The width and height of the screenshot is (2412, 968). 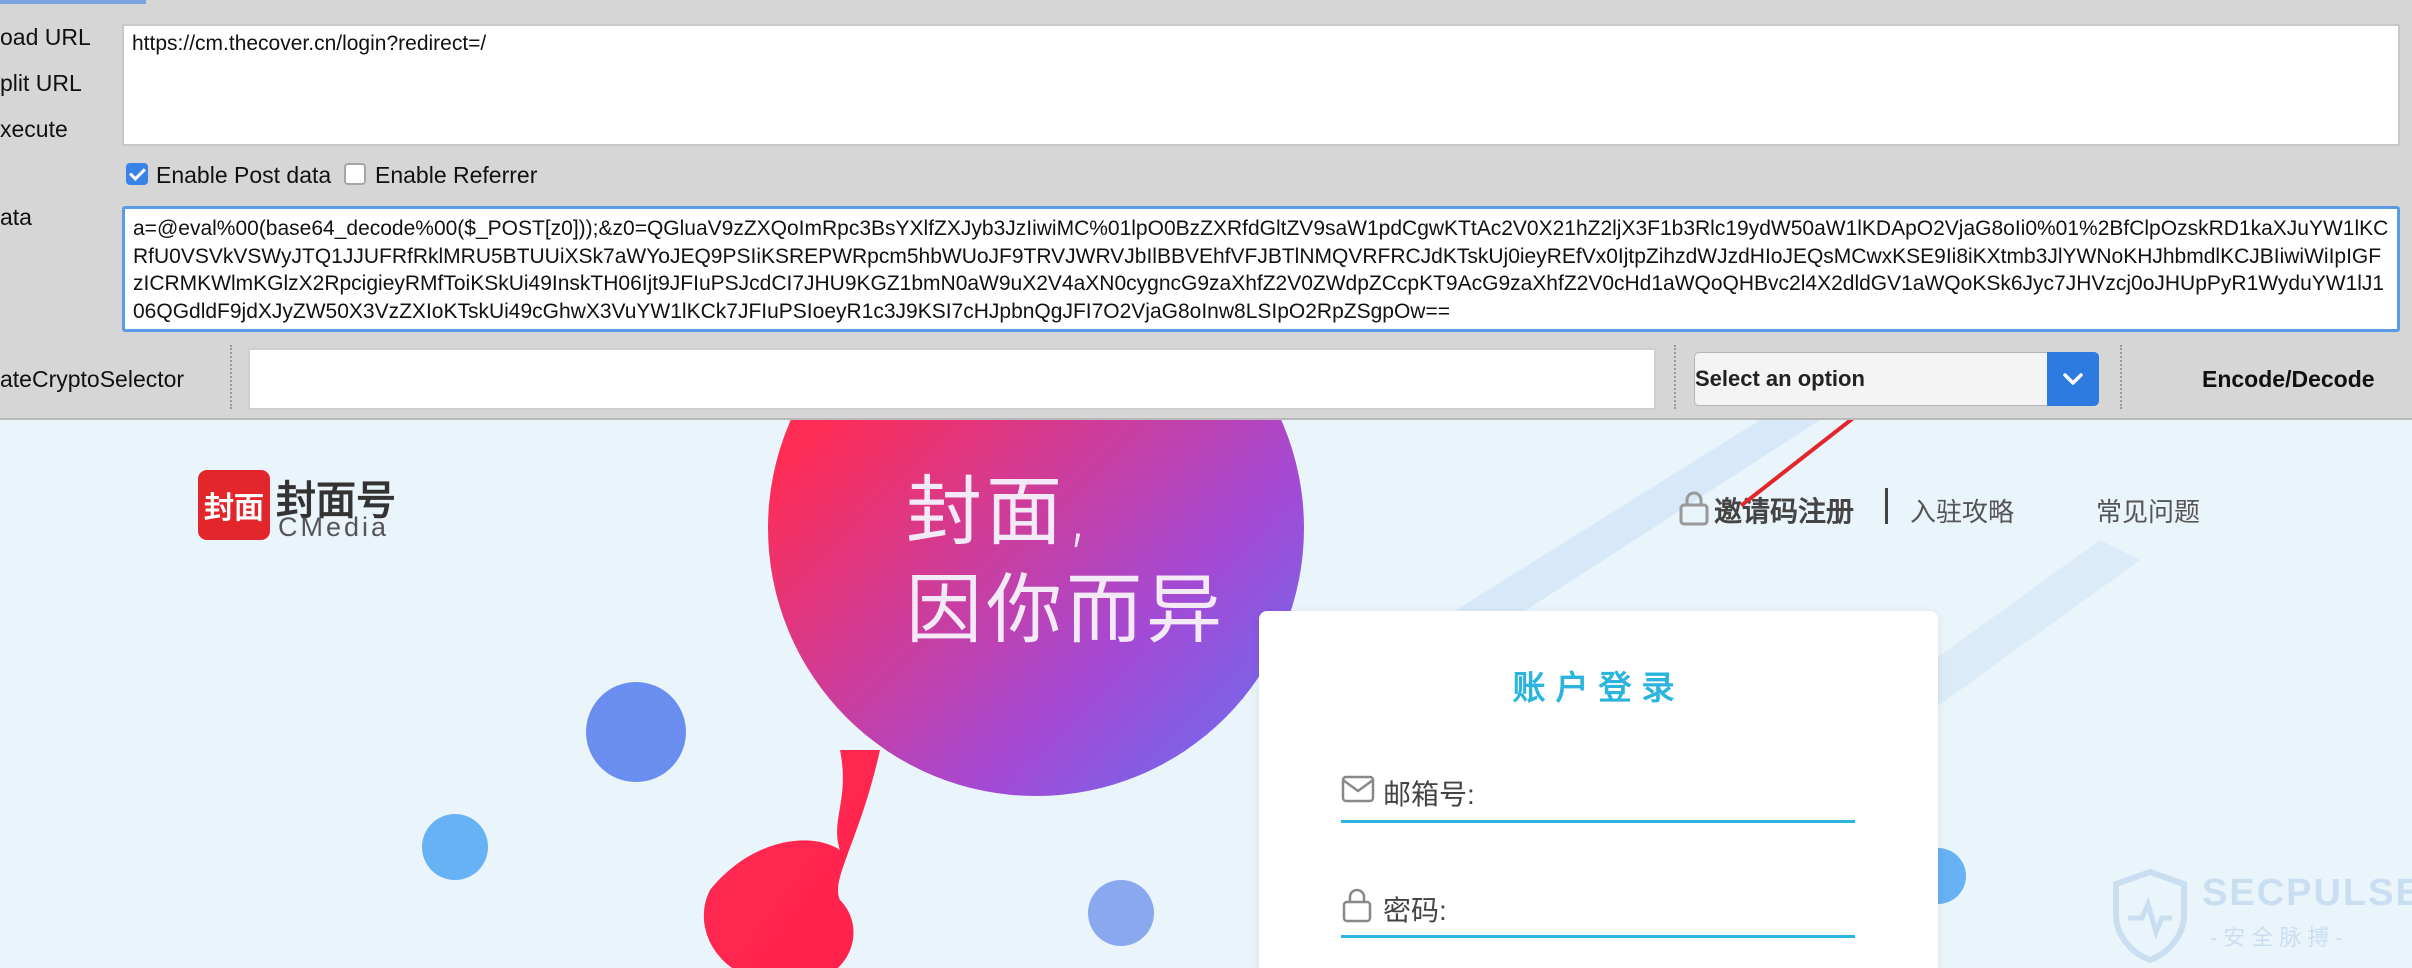 I want to click on mail-icon, so click(x=1358, y=789).